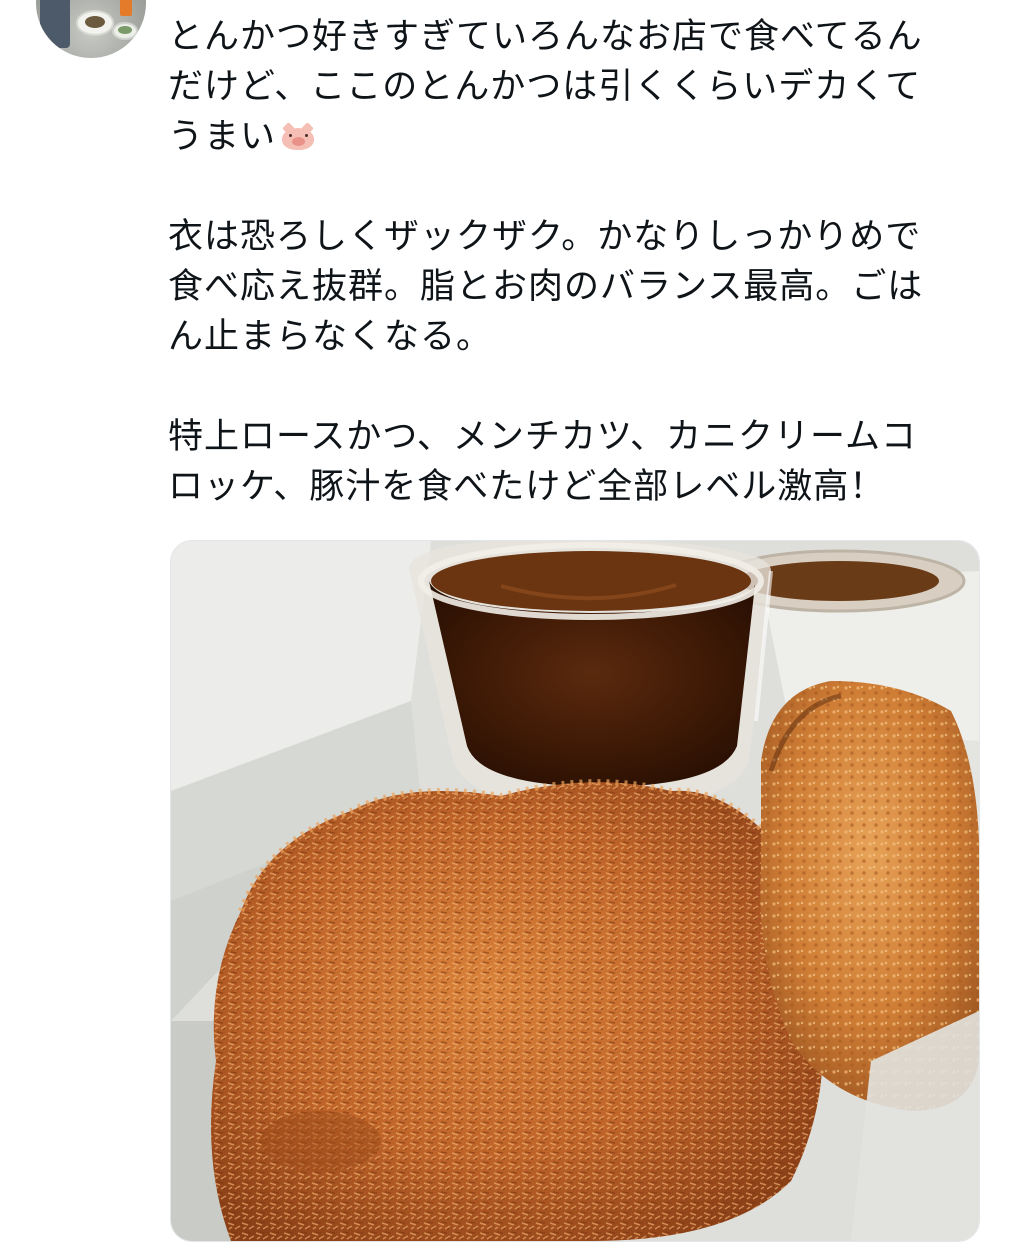 The width and height of the screenshot is (1013, 1242). I want to click on tweet-line-text: うまい, so click(222, 137).